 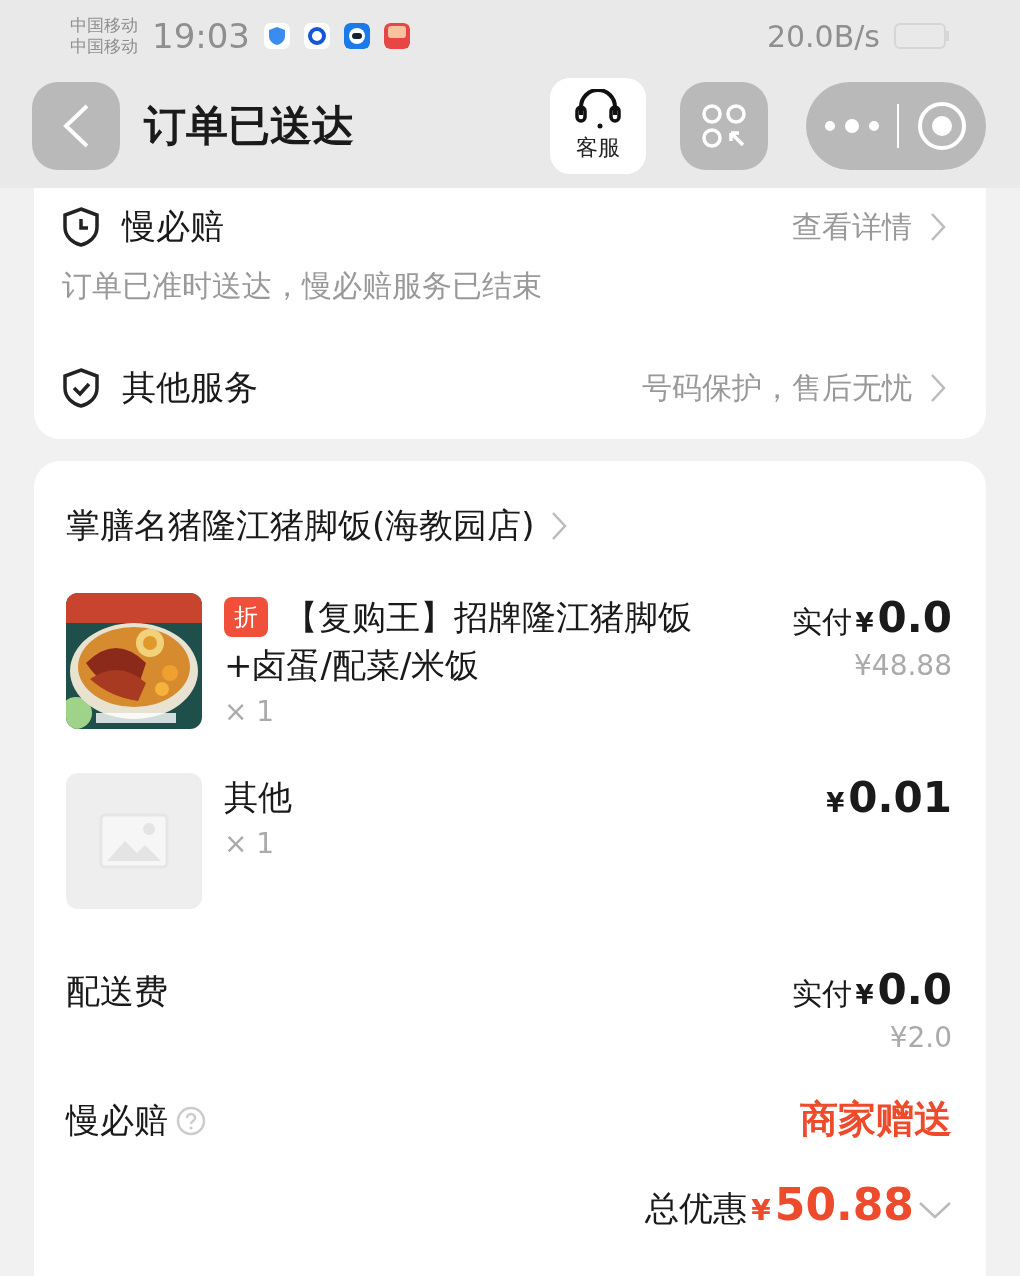 What do you see at coordinates (302, 286) in the screenshot?
I see `service-note: 订单已准时送达，慢必赔服务已结束` at bounding box center [302, 286].